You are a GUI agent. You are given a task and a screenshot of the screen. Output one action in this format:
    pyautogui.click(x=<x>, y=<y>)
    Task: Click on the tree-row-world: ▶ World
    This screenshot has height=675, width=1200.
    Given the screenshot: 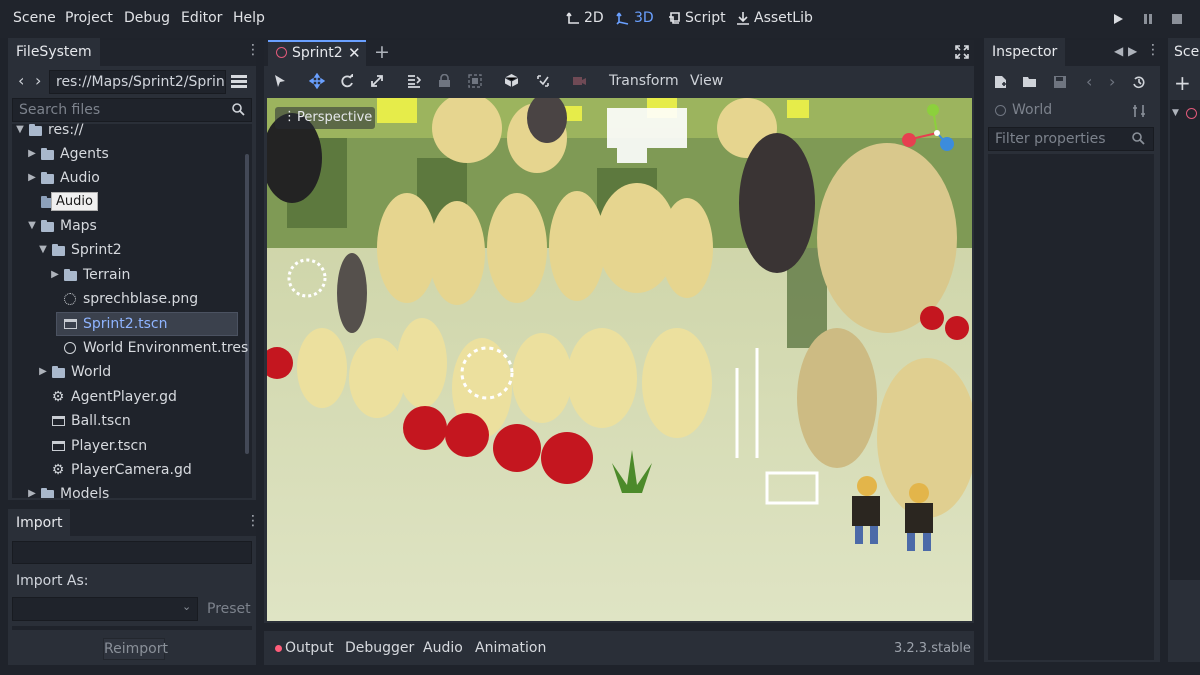 What is the action you would take?
    pyautogui.click(x=74, y=372)
    